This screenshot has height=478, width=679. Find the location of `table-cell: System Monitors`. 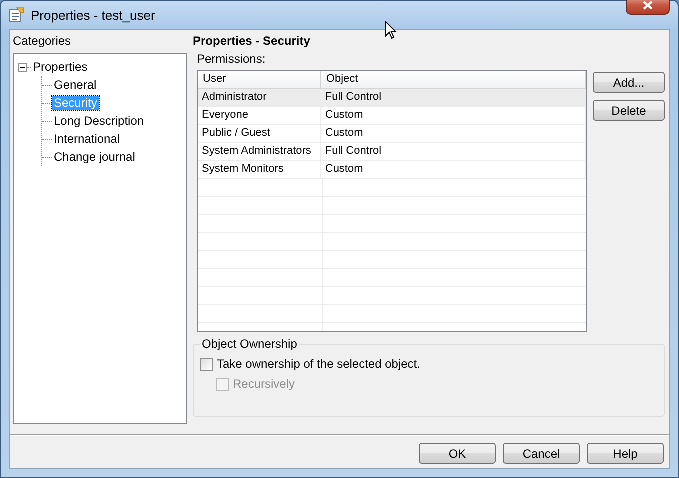

table-cell: System Monitors is located at coordinates (260, 169).